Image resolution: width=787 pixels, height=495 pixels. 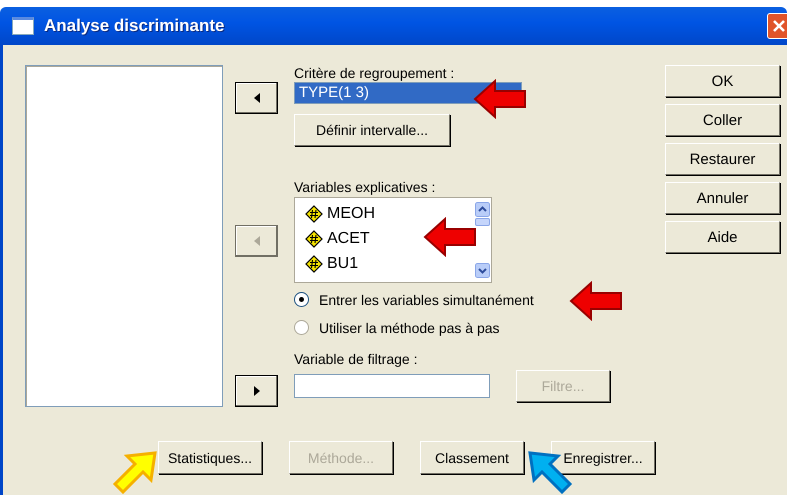 I want to click on dialog-button: Coller, so click(x=722, y=120).